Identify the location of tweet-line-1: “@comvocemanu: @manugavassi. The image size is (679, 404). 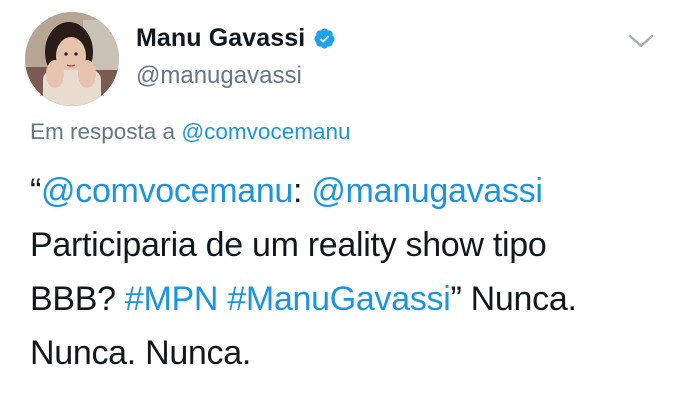
(350, 191).